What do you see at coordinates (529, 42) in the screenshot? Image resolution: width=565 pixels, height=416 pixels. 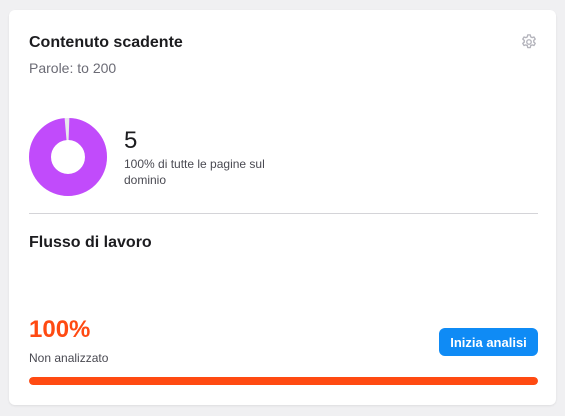 I see `gear-icon` at bounding box center [529, 42].